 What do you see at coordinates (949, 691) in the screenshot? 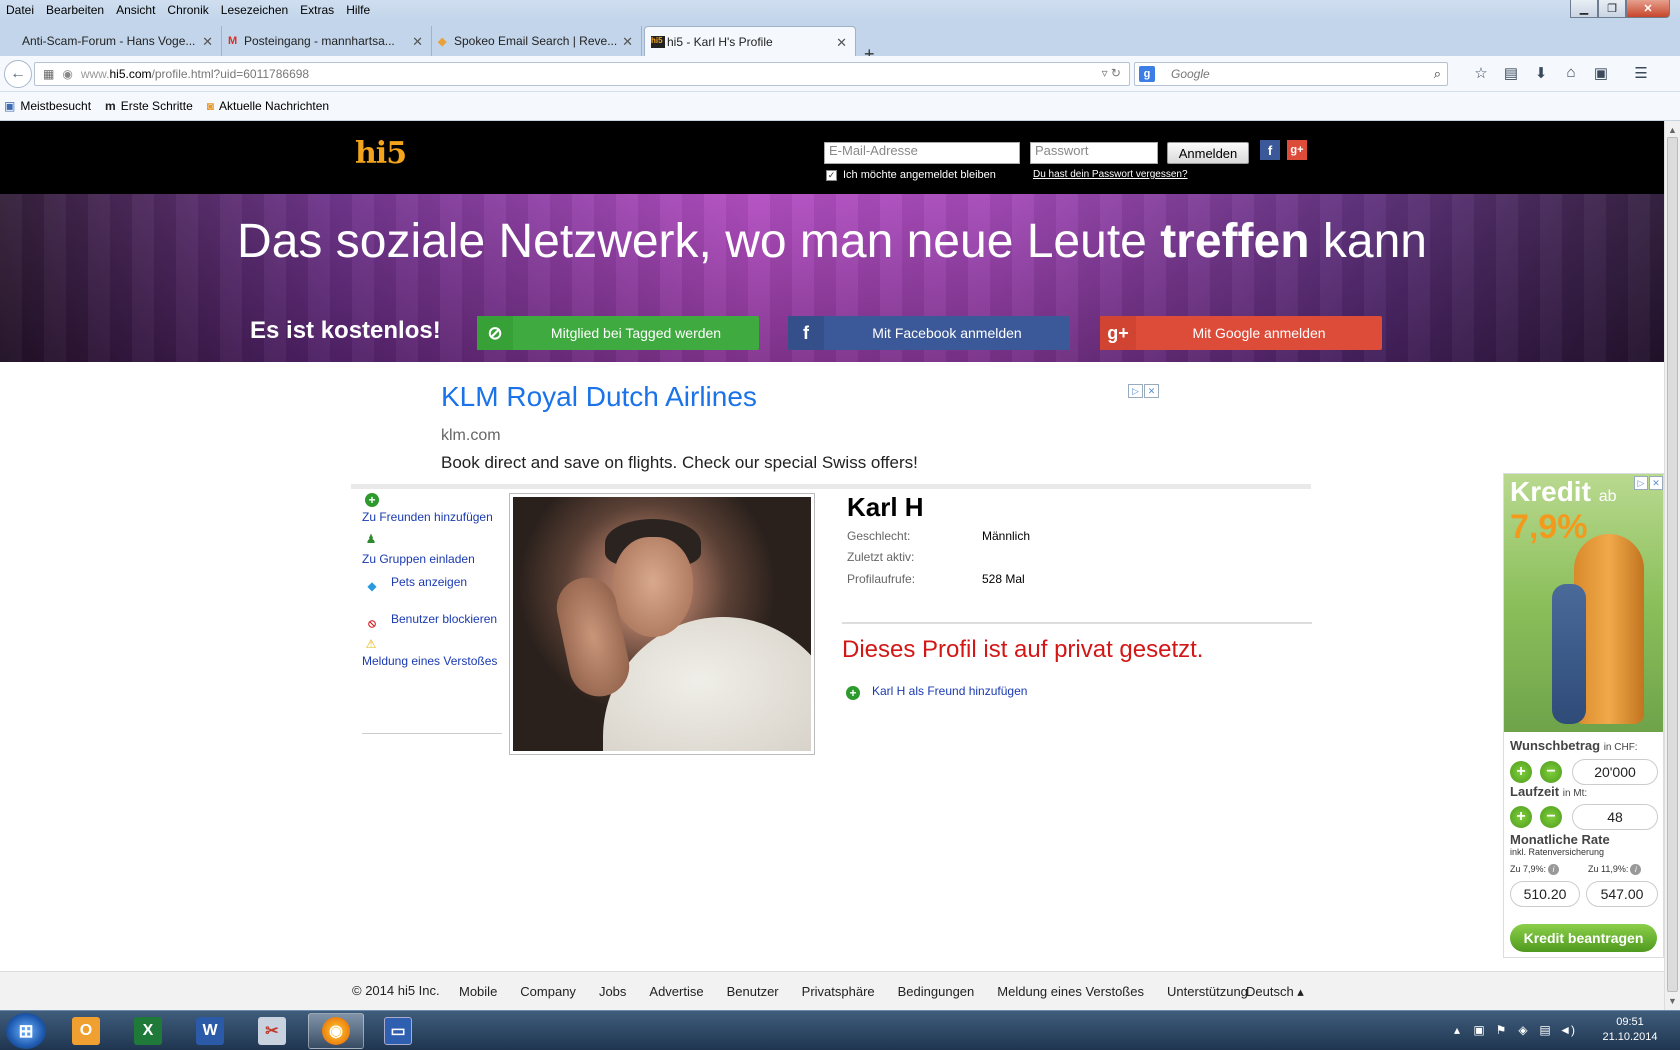
I see `add-as-friend-link: Karl H als Freund hinzufügen` at bounding box center [949, 691].